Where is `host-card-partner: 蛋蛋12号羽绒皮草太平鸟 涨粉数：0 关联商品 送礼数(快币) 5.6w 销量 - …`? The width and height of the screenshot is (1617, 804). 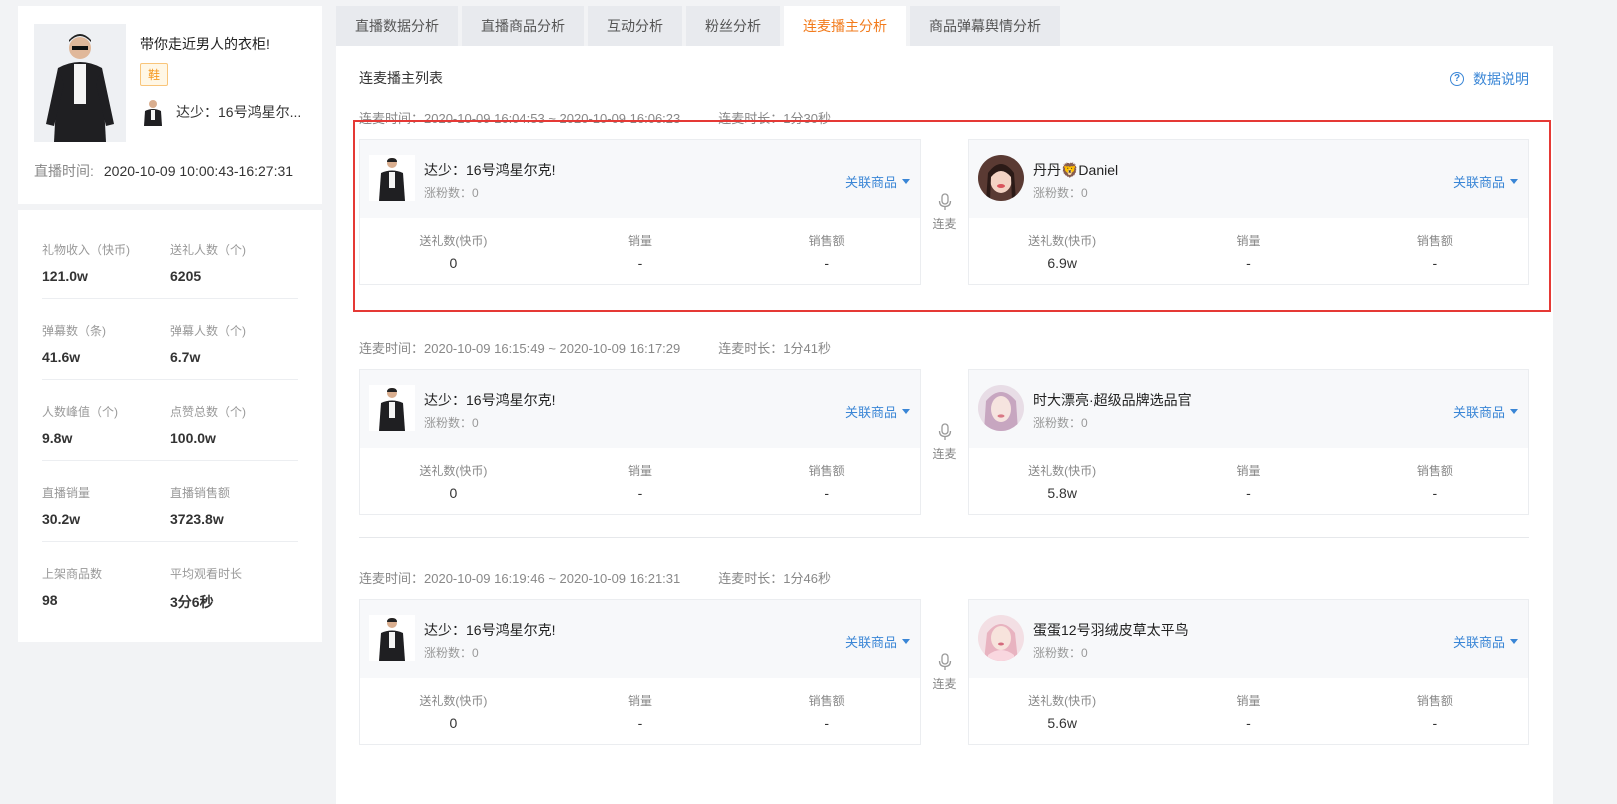 host-card-partner: 蛋蛋12号羽绒皮草太平鸟 涨粉数：0 关联商品 送礼数(快币) 5.6w 销量 - … is located at coordinates (1248, 672).